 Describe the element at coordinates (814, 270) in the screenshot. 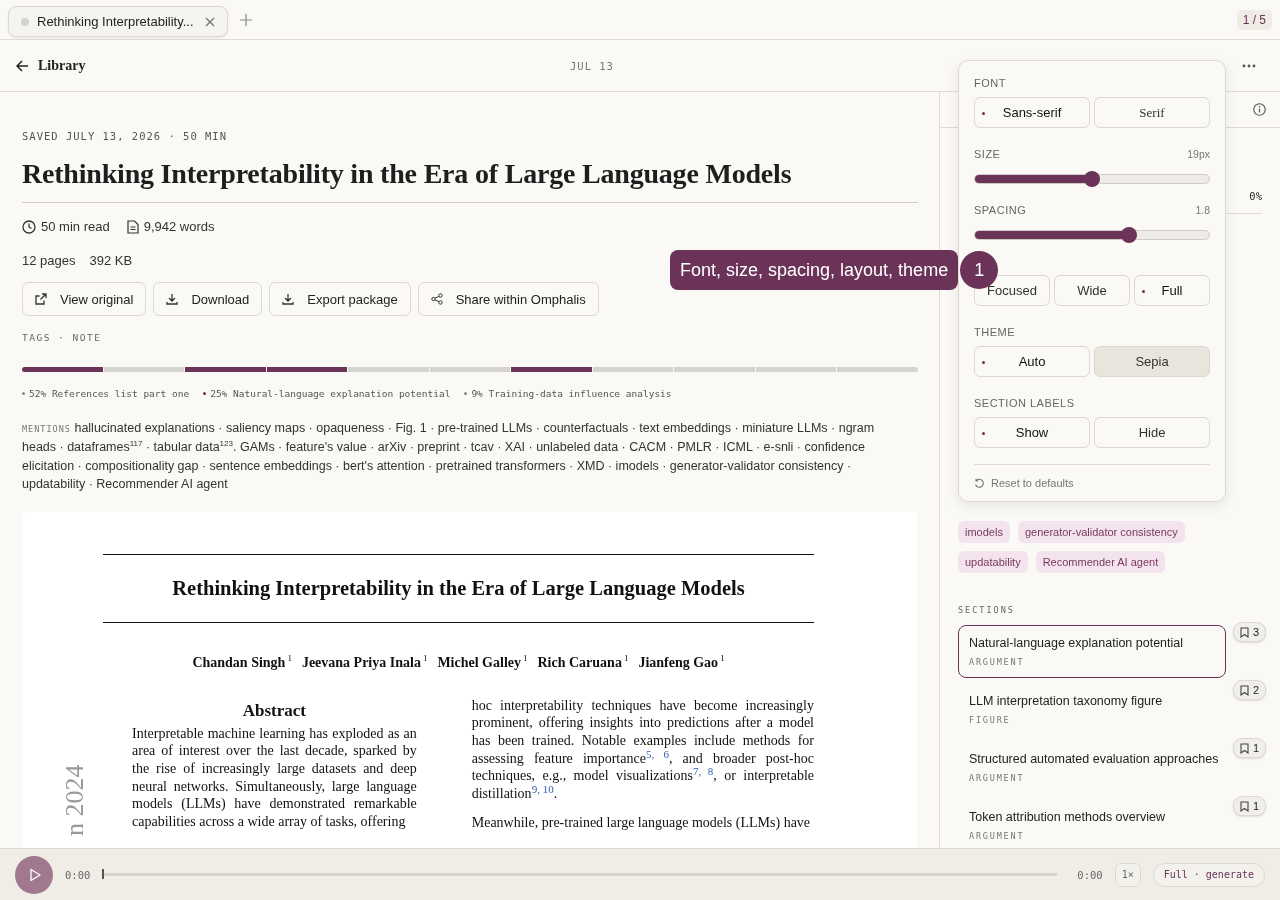

I see `tooltip: Font, size, spacing, layout, theme` at that location.